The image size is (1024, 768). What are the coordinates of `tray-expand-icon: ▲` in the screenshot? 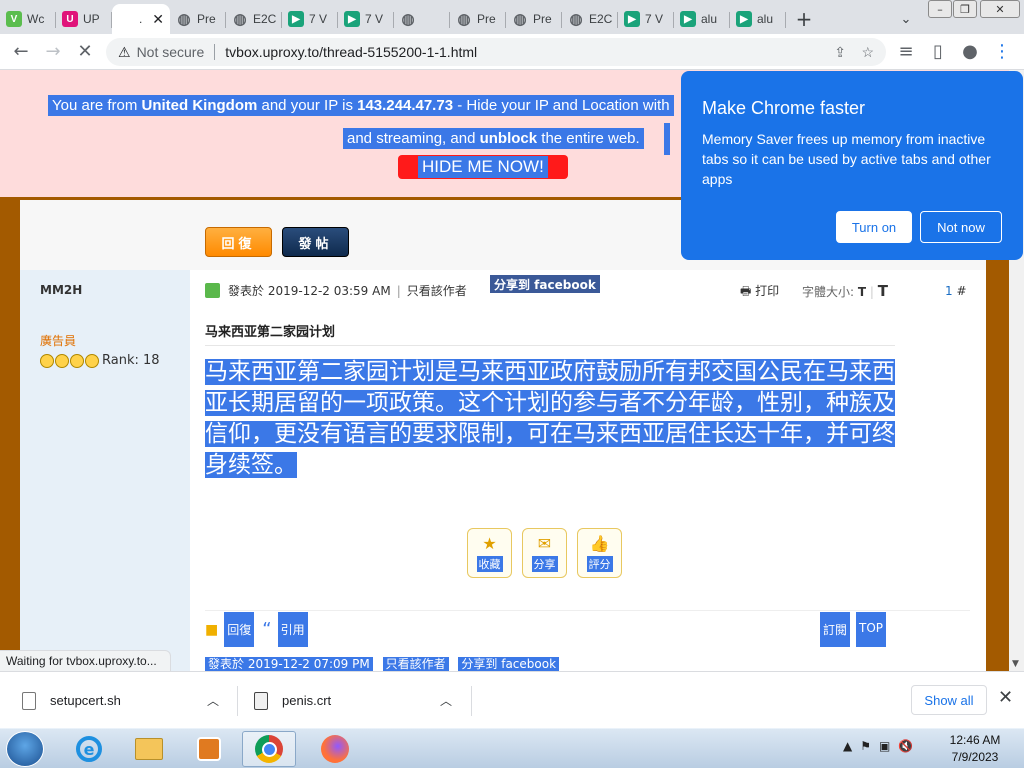 It's located at (847, 746).